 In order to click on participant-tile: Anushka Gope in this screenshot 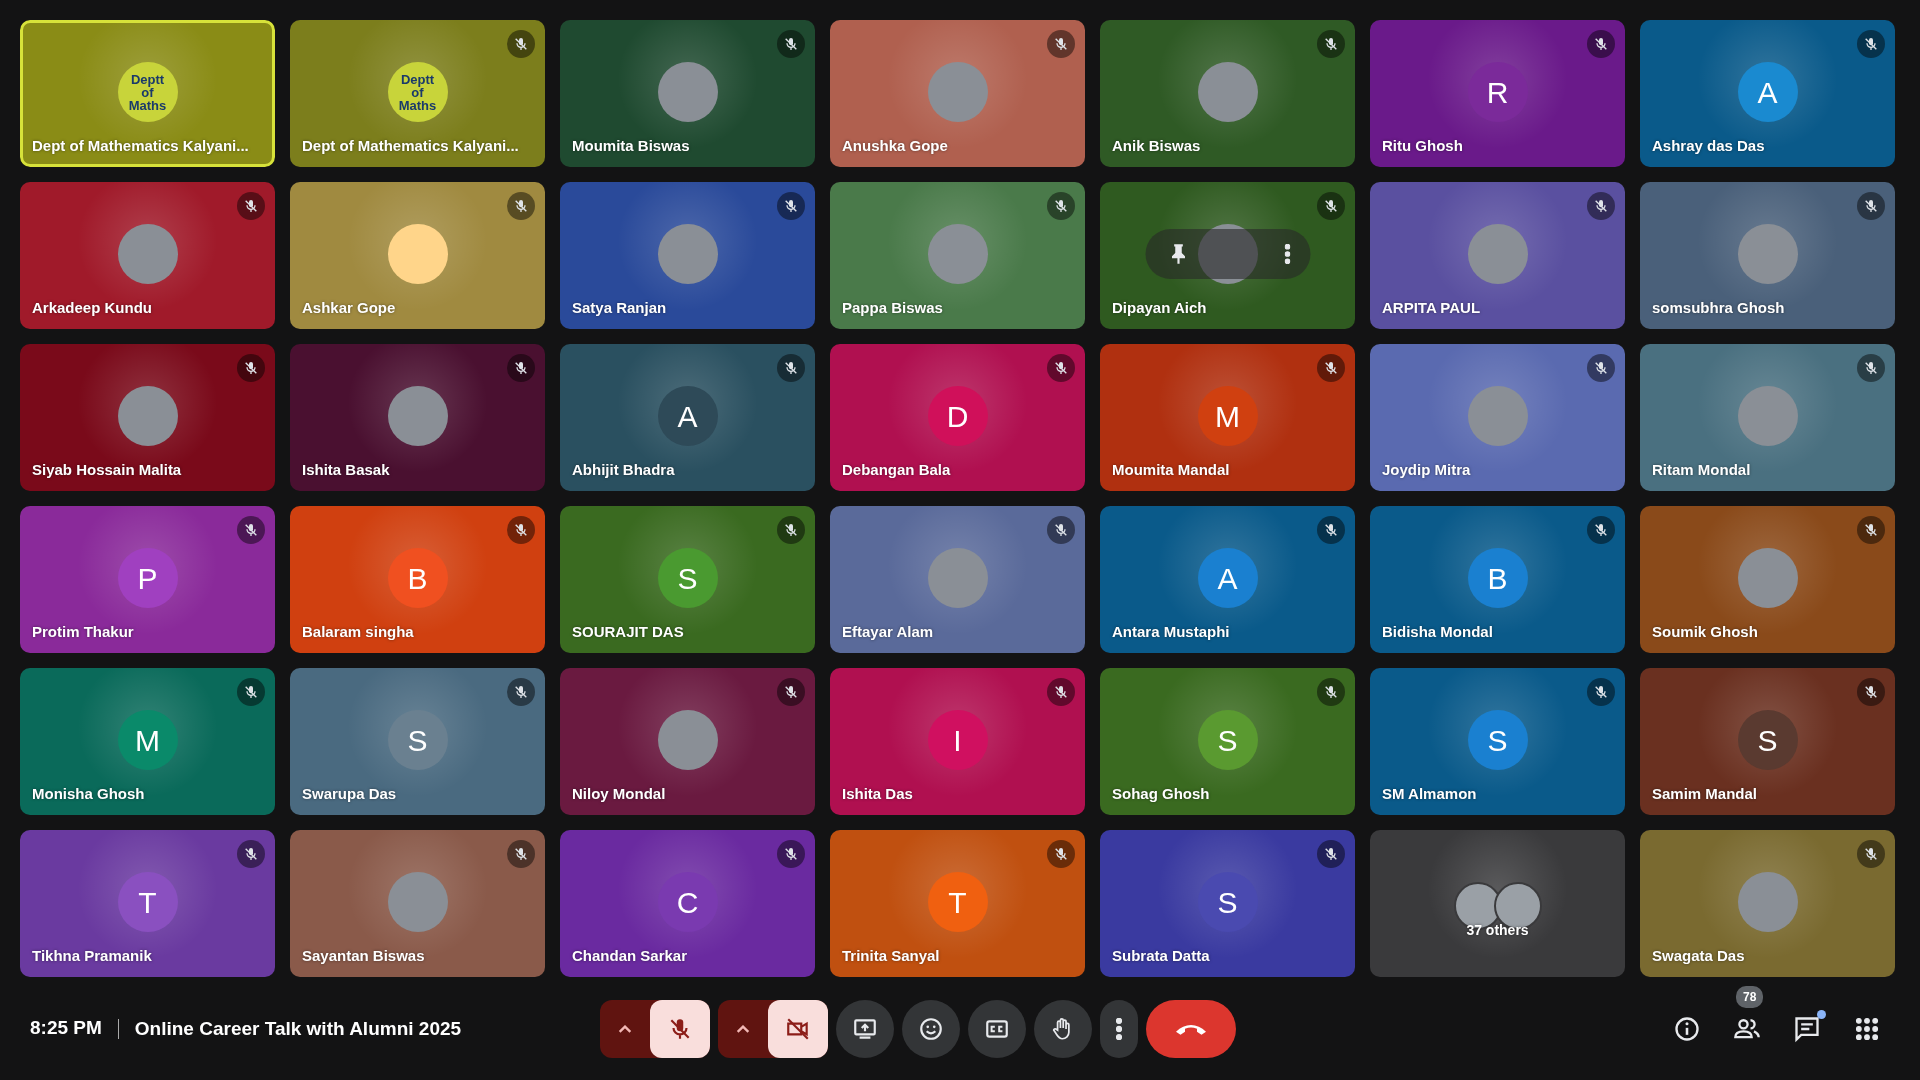, I will do `click(957, 93)`.